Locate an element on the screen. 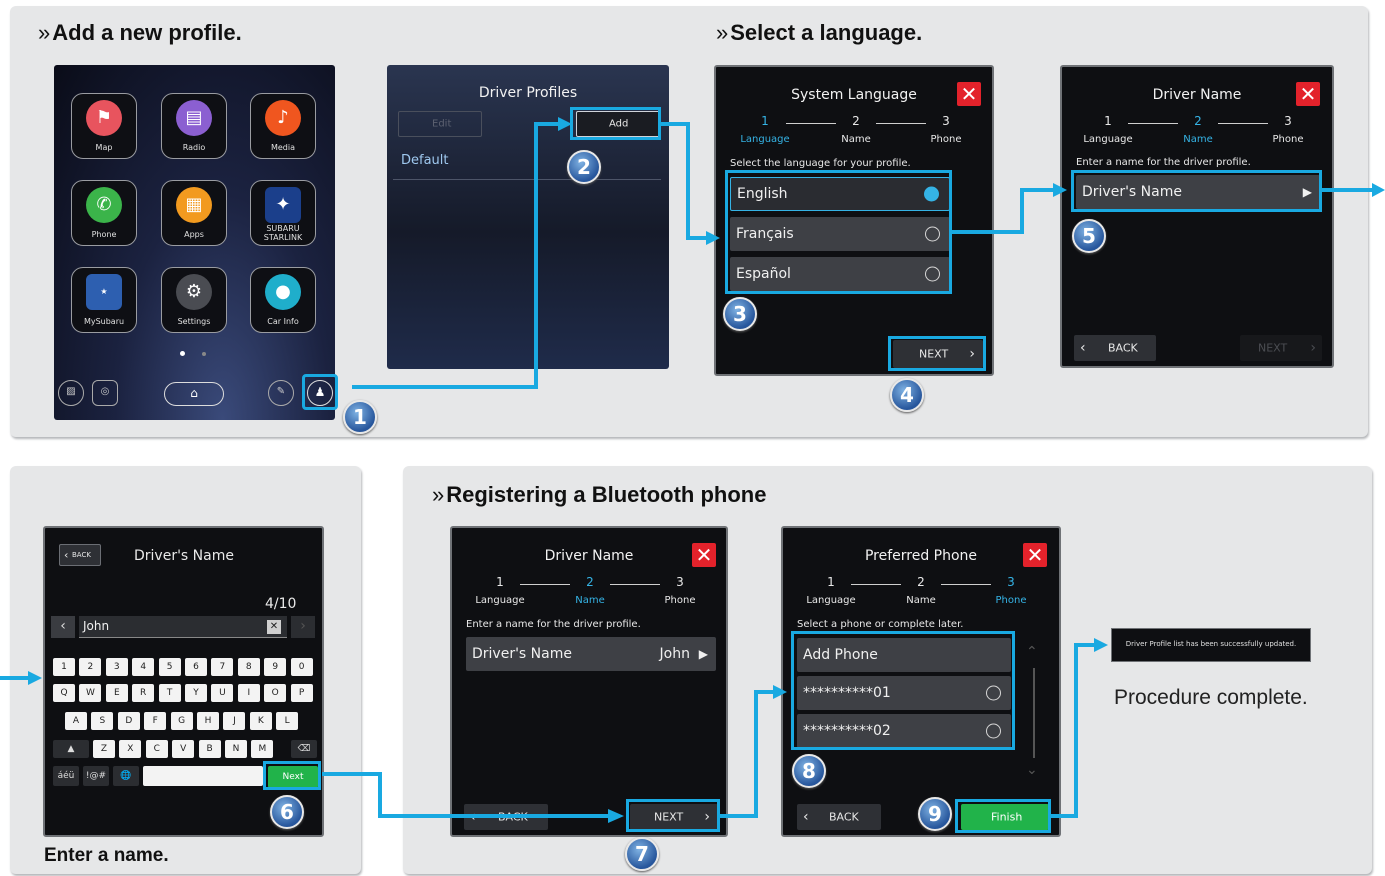  scroll-down-icon: ⌄ is located at coordinates (1032, 770).